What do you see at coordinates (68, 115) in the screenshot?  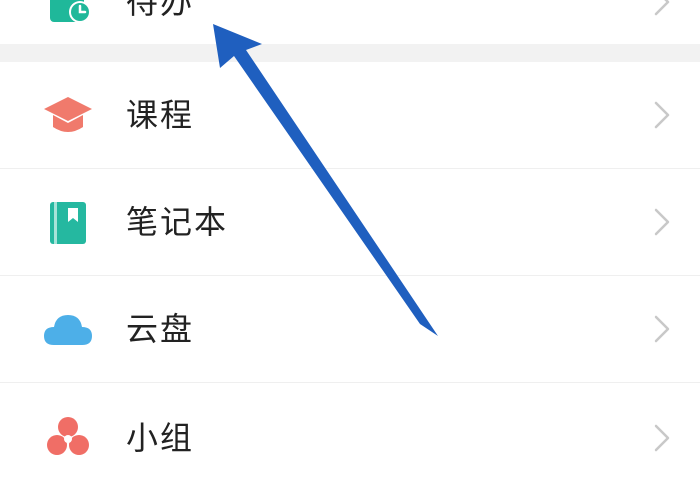 I see `graduation-cap-icon` at bounding box center [68, 115].